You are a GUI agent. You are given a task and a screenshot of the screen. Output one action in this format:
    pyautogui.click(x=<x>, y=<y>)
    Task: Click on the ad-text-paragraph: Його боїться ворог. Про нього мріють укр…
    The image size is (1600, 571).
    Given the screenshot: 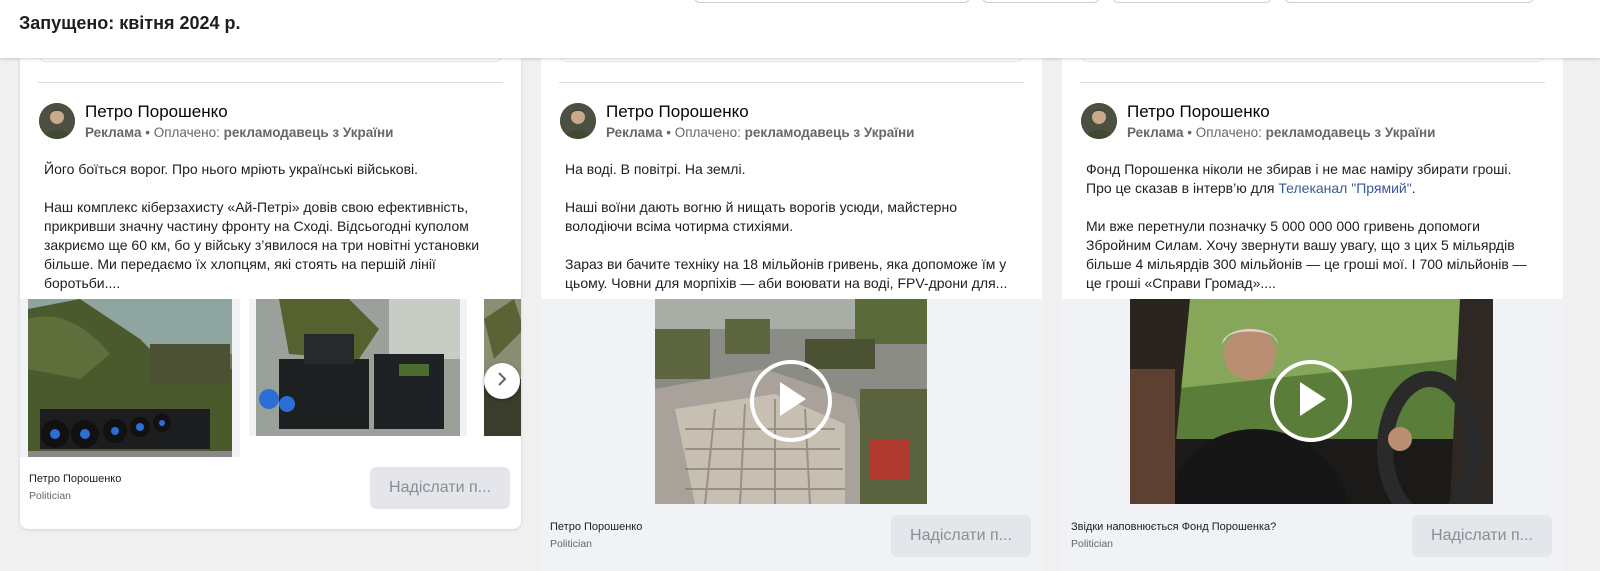 What is the action you would take?
    pyautogui.click(x=231, y=169)
    